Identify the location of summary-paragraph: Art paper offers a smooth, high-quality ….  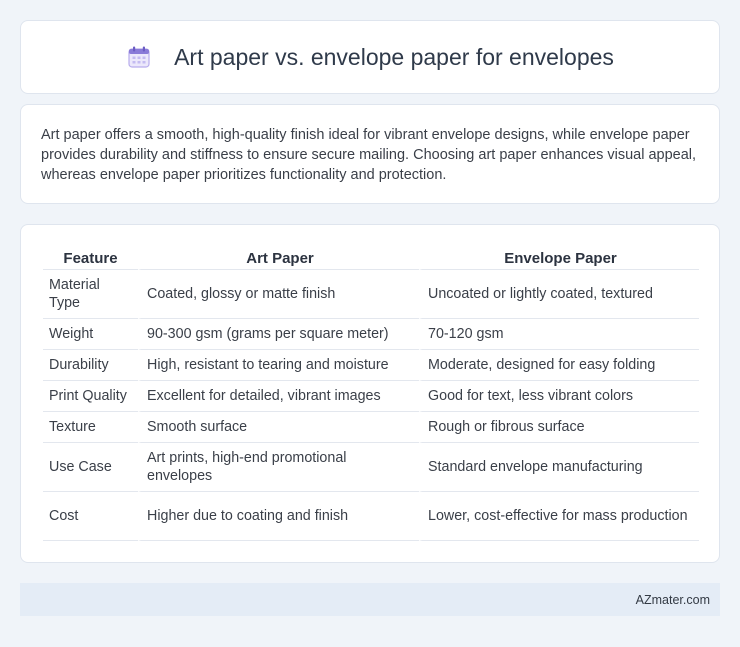
(369, 155).